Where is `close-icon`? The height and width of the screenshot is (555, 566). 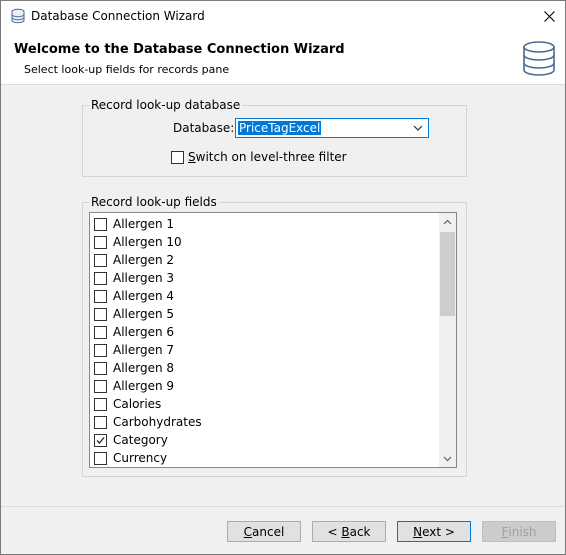
close-icon is located at coordinates (549, 16).